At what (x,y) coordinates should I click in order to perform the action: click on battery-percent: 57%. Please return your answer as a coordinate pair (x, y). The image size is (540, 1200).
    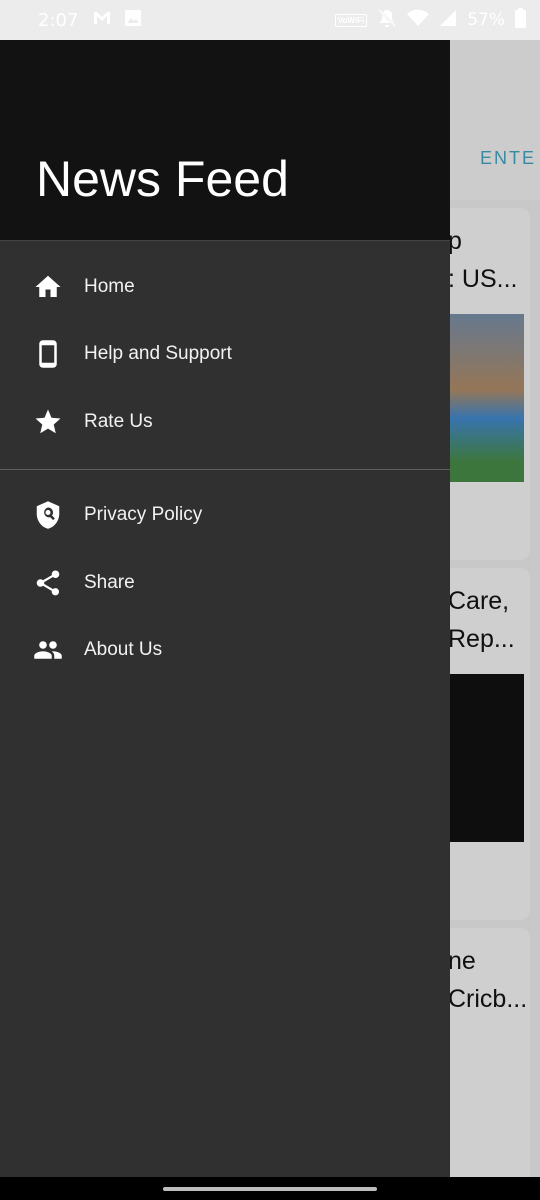
    Looking at the image, I should click on (486, 20).